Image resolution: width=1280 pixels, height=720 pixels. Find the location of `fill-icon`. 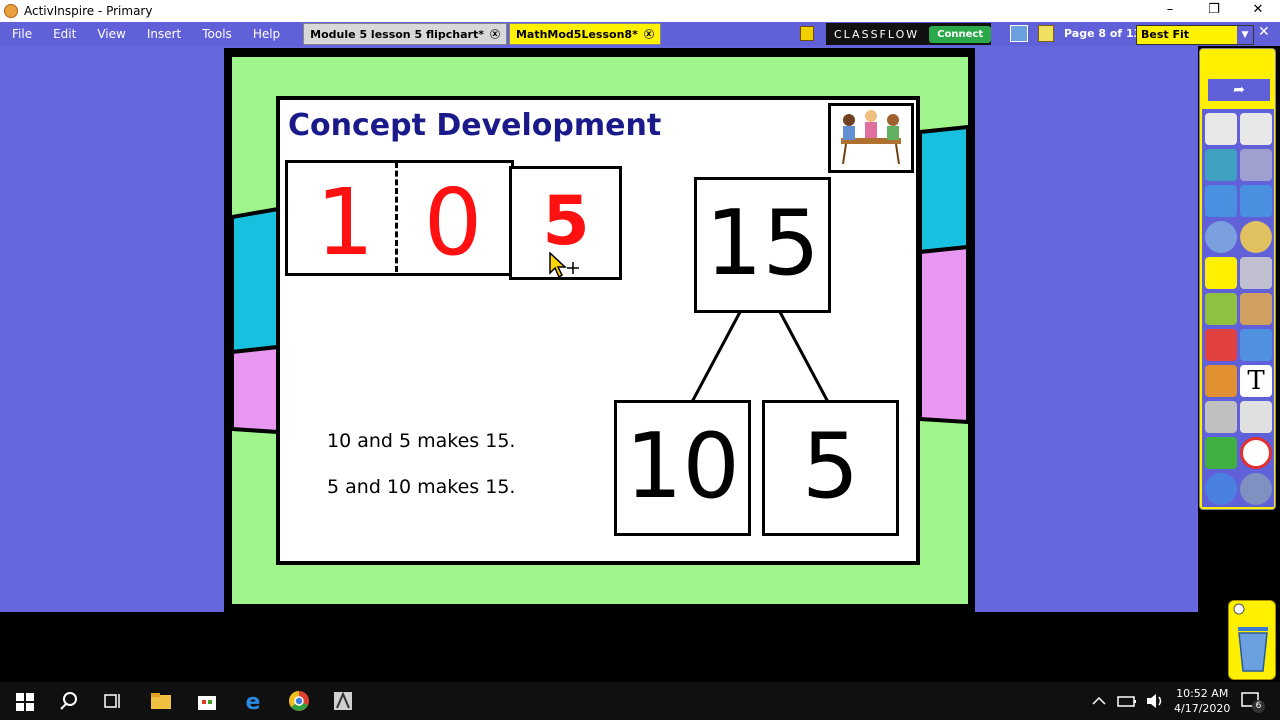

fill-icon is located at coordinates (1256, 309).